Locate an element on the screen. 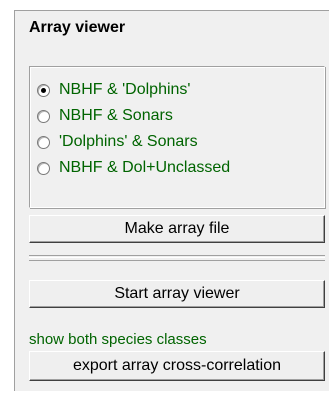 This screenshot has width=329, height=396. species-info-text: show both species classes is located at coordinates (118, 339).